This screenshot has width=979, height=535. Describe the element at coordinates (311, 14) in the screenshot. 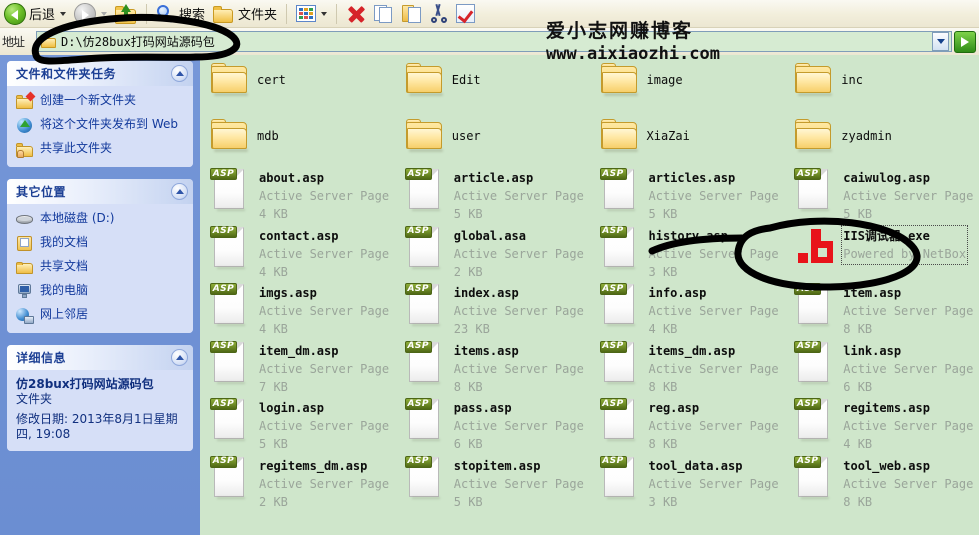

I see `views-button` at that location.